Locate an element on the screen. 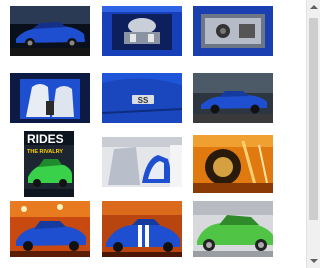 This screenshot has width=320, height=268. scroll-up-button is located at coordinates (313, 7).